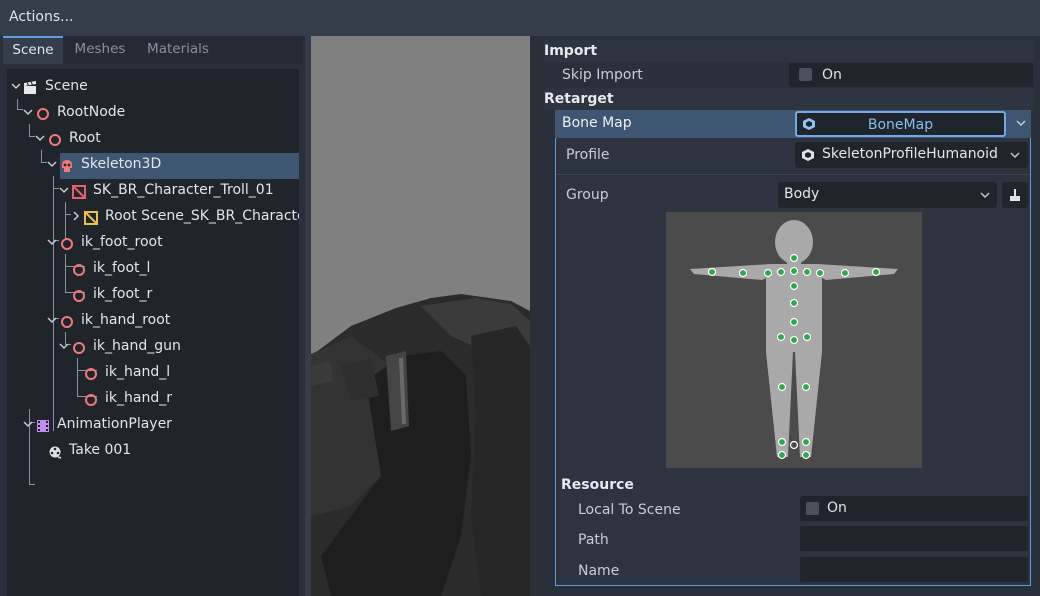 This screenshot has height=596, width=1040. I want to click on humanoid-bone-map-canvas, so click(794, 340).